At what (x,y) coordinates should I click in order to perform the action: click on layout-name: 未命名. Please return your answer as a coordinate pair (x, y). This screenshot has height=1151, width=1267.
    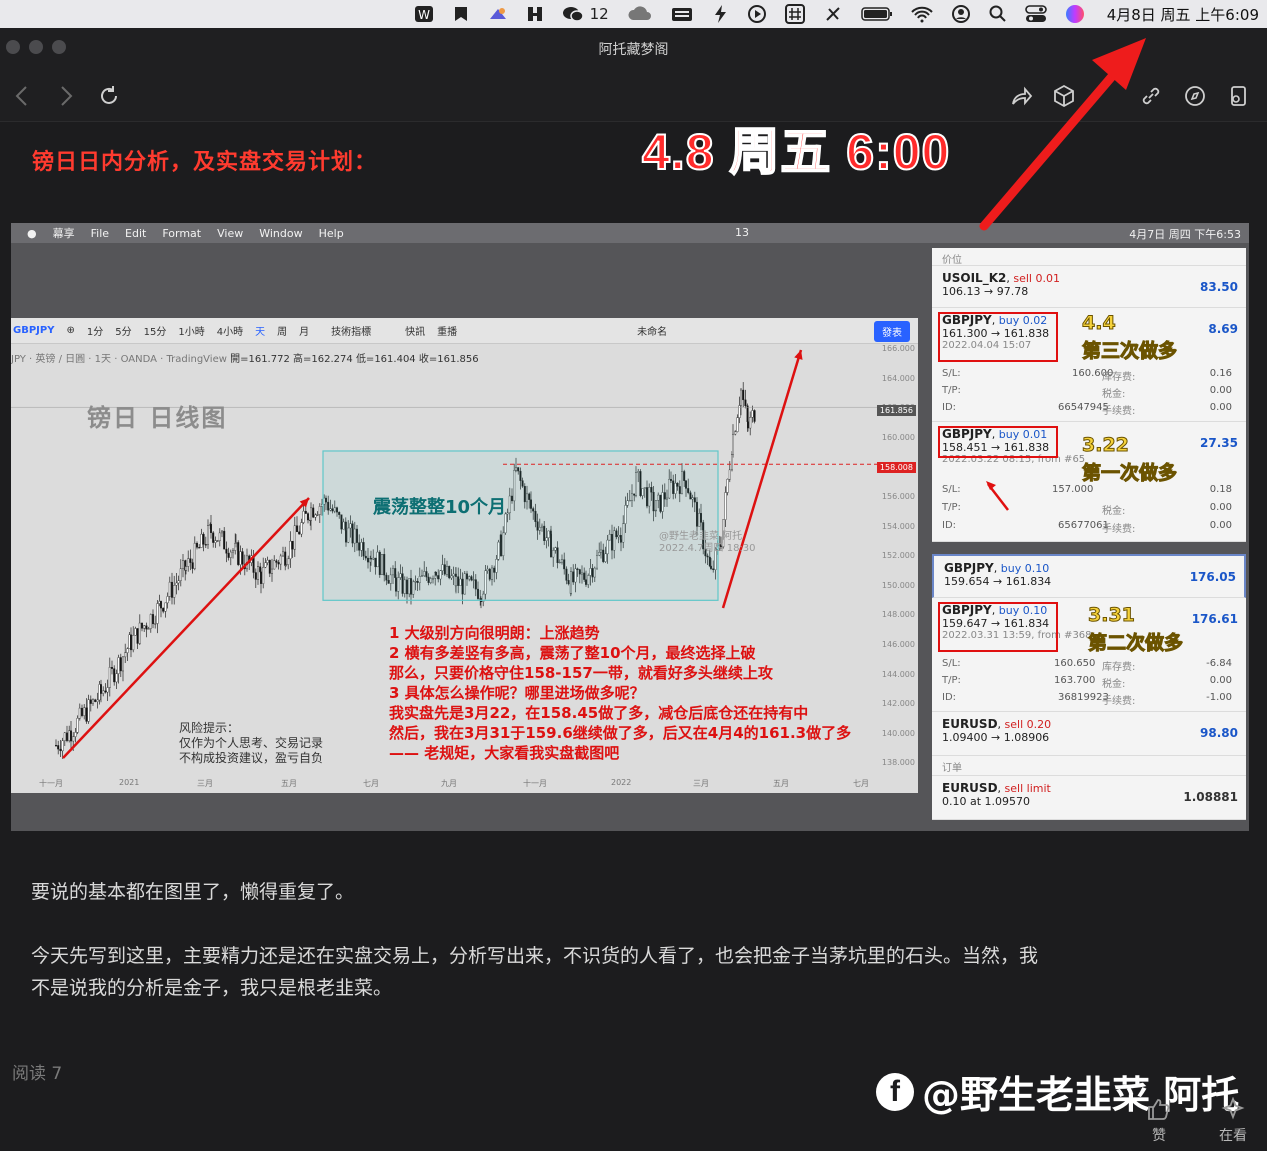
    Looking at the image, I should click on (652, 330).